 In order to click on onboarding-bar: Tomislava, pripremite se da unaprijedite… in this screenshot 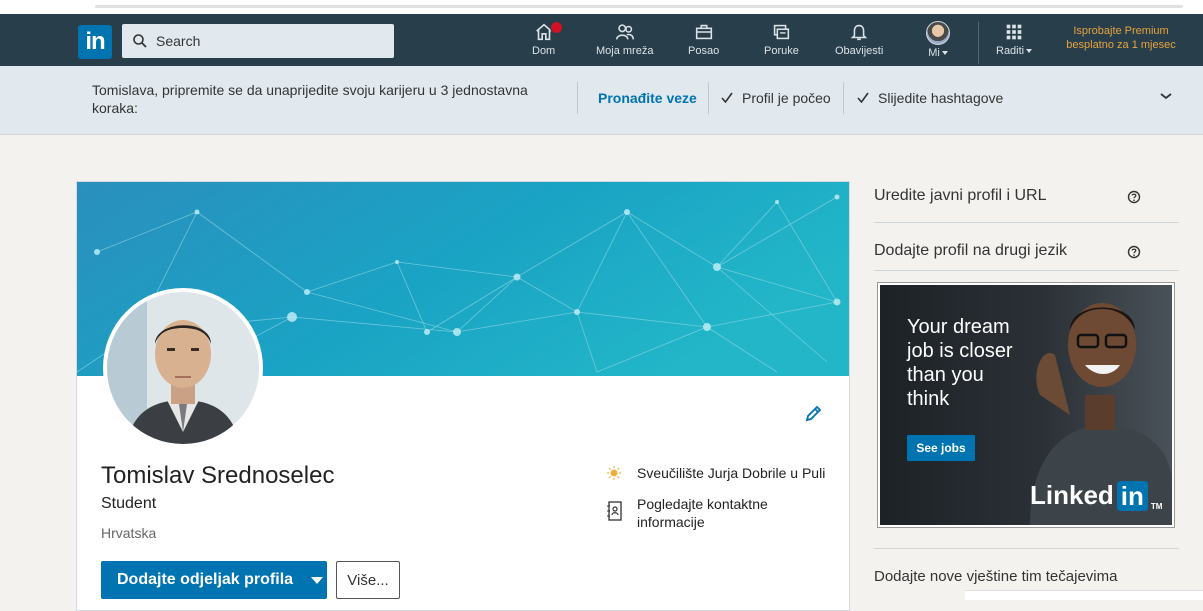, I will do `click(601, 100)`.